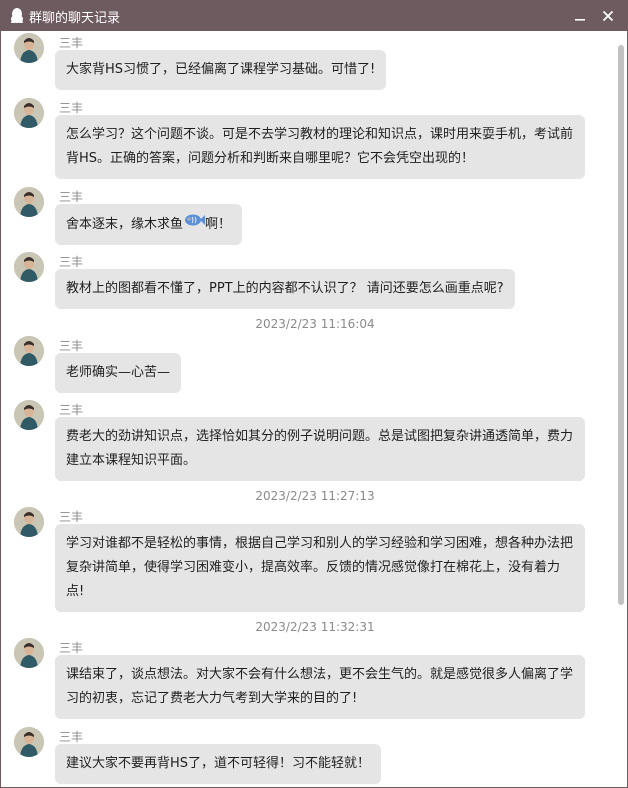 This screenshot has height=788, width=628. Describe the element at coordinates (17, 16) in the screenshot. I see `penguin-icon` at that location.